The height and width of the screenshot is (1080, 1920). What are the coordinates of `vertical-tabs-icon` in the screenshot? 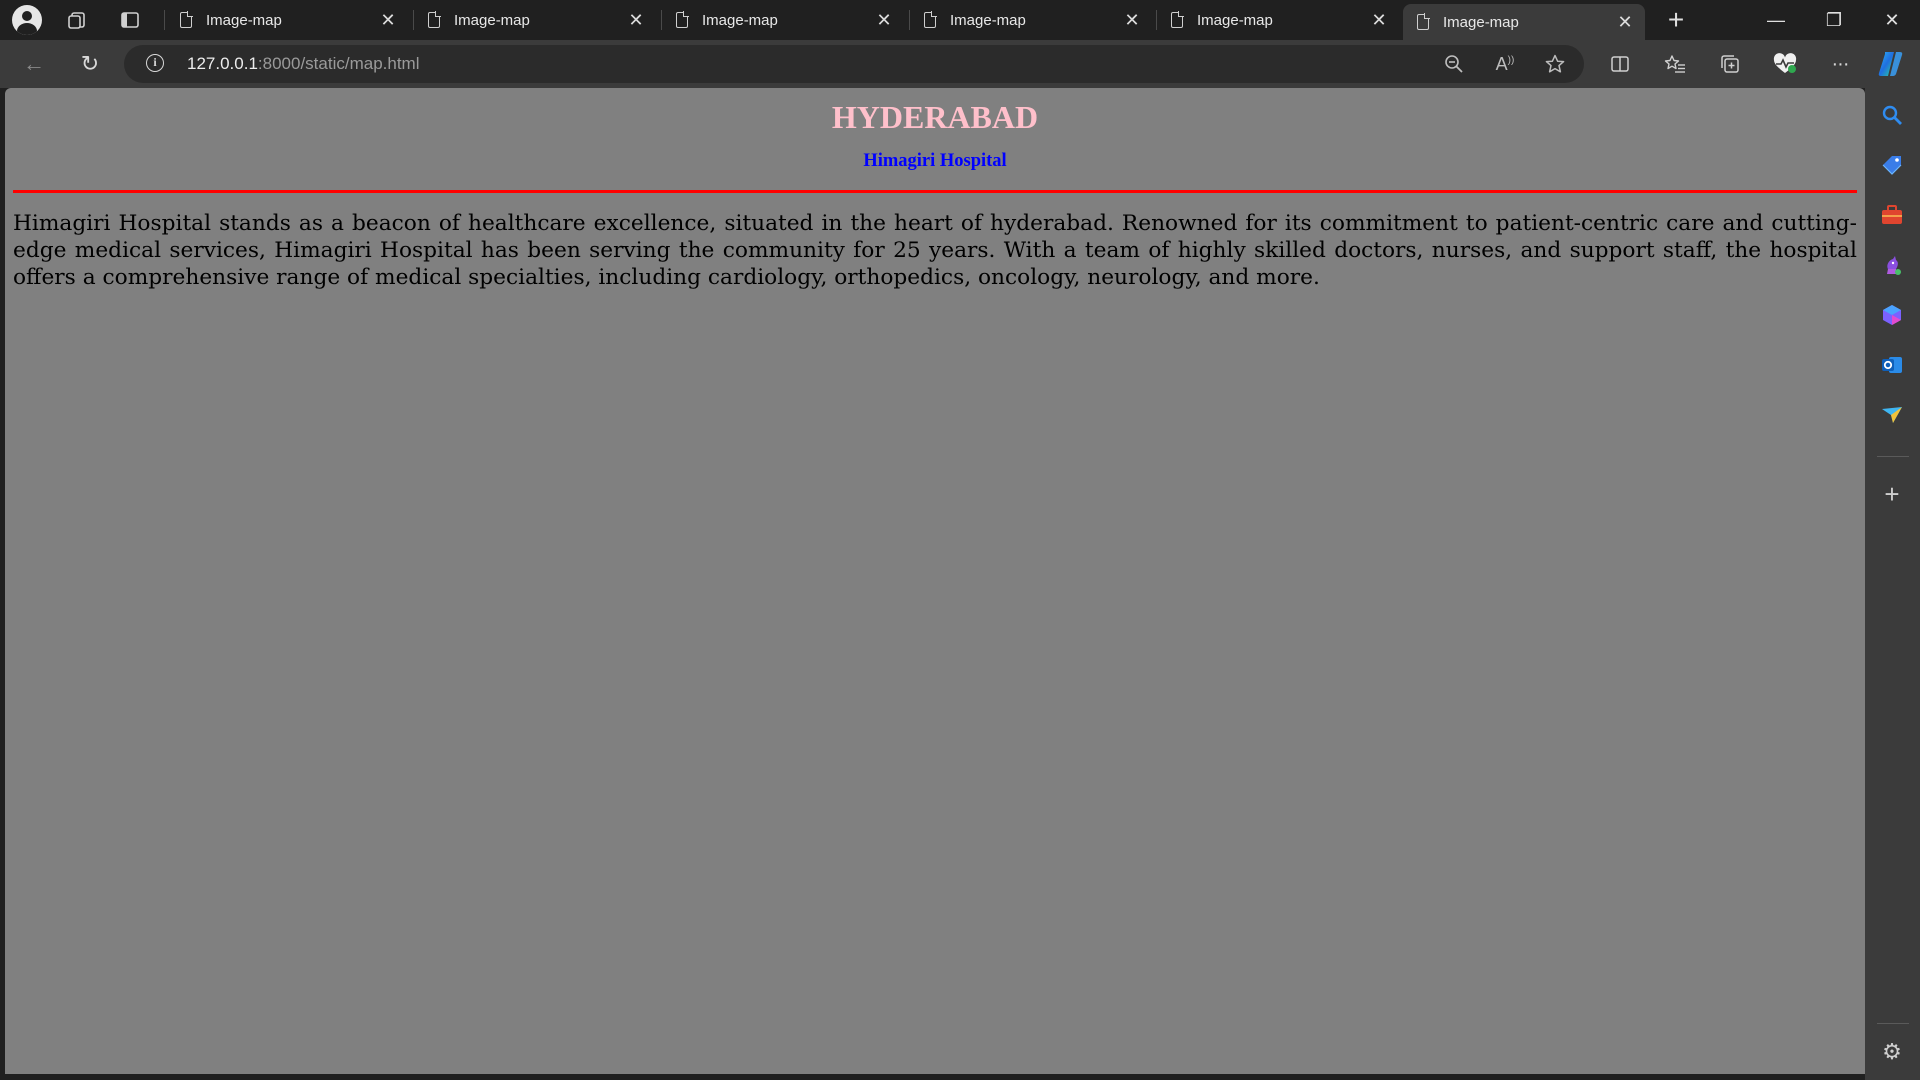 It's located at (130, 20).